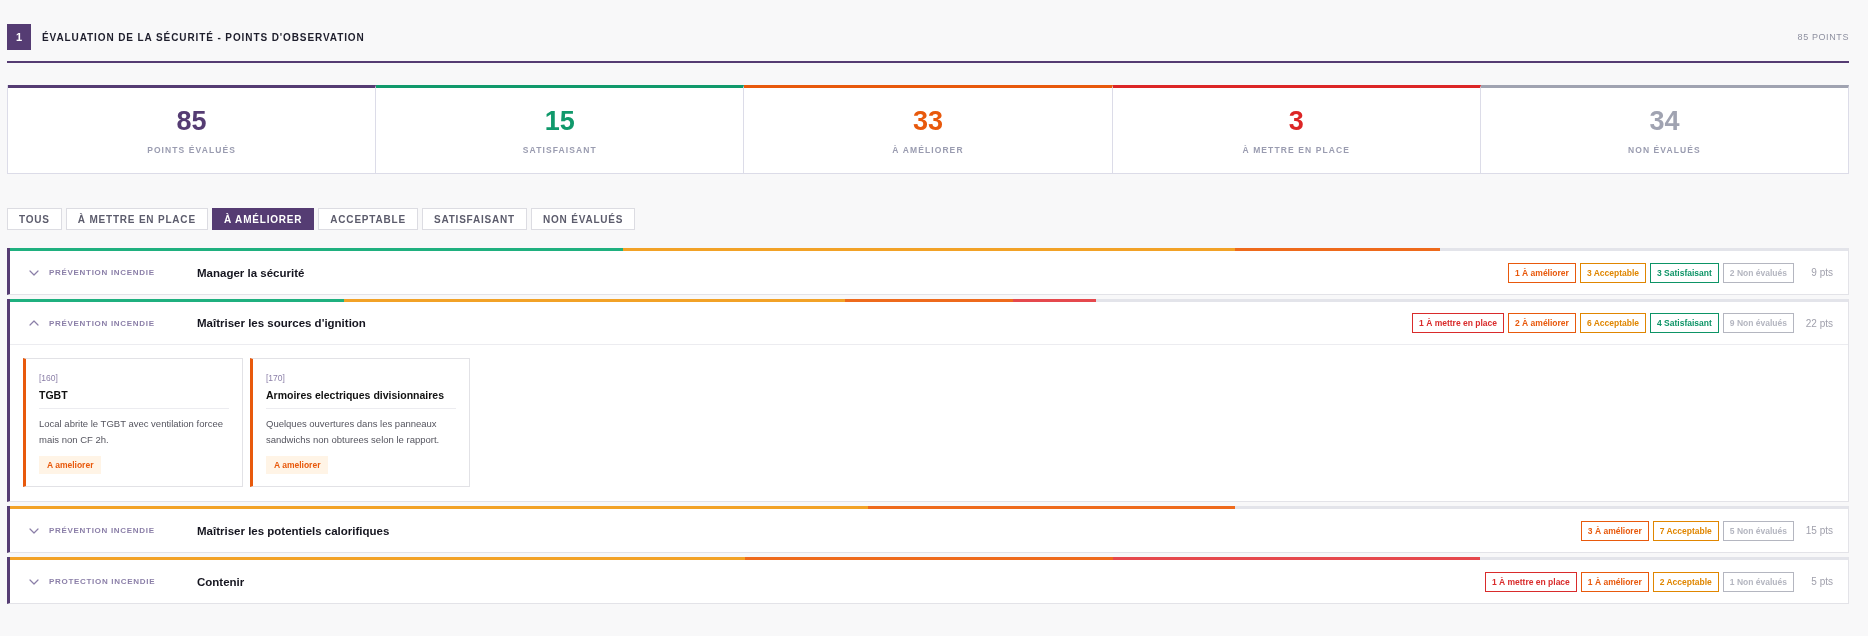  What do you see at coordinates (927, 121) in the screenshot?
I see `stat-value: 33` at bounding box center [927, 121].